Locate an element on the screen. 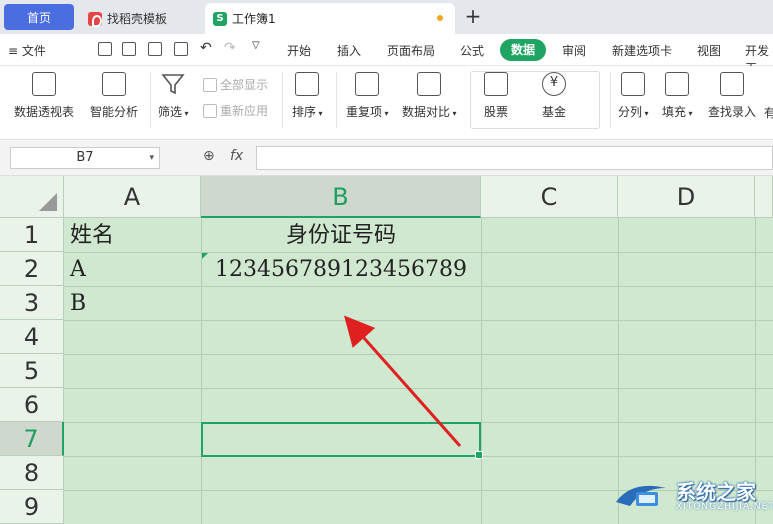 This screenshot has width=773, height=524. fund-button: ¥ 基金 is located at coordinates (554, 96).